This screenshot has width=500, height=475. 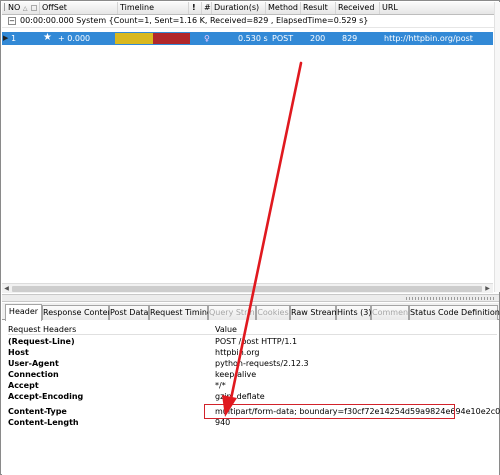 What do you see at coordinates (12, 21) in the screenshot?
I see `expand-icon: −` at bounding box center [12, 21].